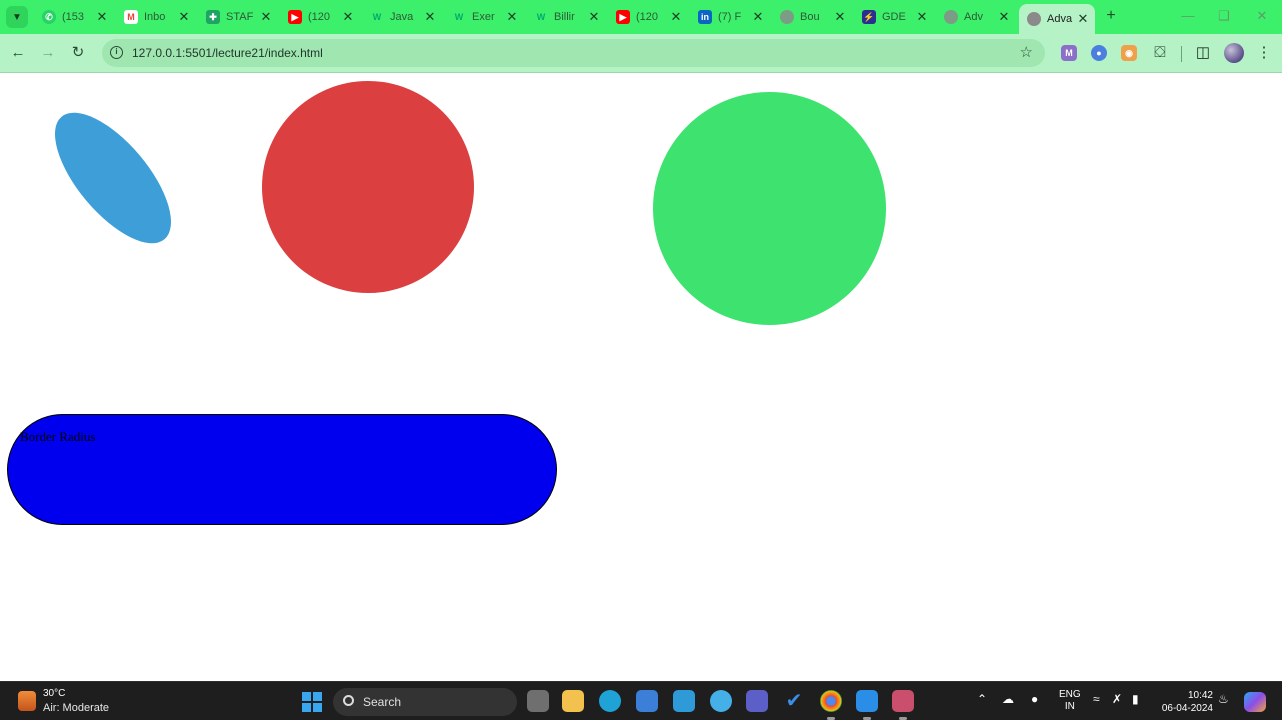 The width and height of the screenshot is (1282, 720). What do you see at coordinates (1111, 16) in the screenshot?
I see `new-tab-button: +` at bounding box center [1111, 16].